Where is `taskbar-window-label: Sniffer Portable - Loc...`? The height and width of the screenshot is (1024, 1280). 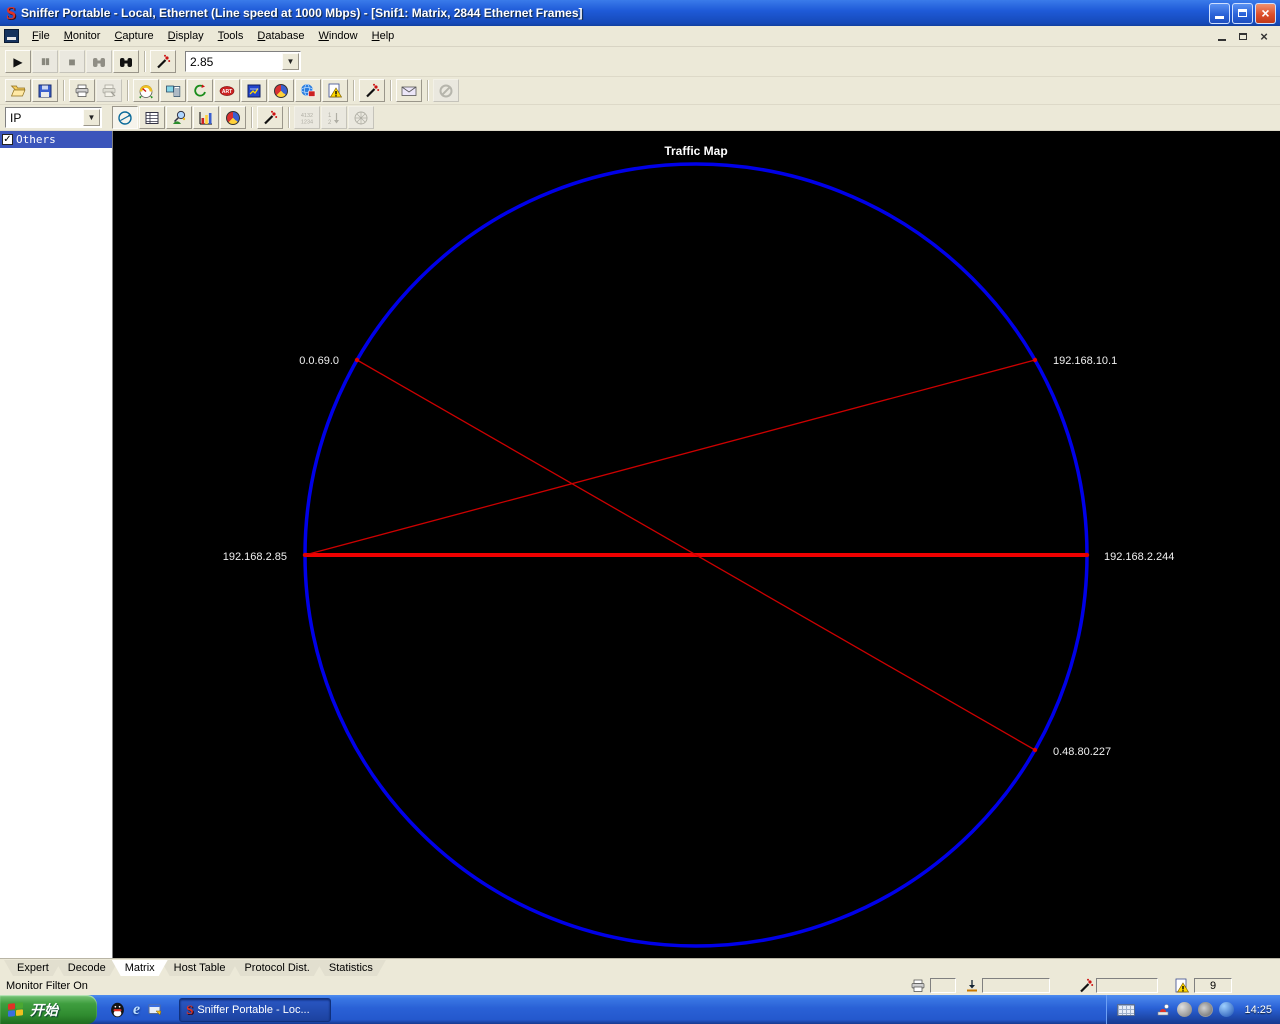
taskbar-window-label: Sniffer Portable - Loc... is located at coordinates (253, 1009).